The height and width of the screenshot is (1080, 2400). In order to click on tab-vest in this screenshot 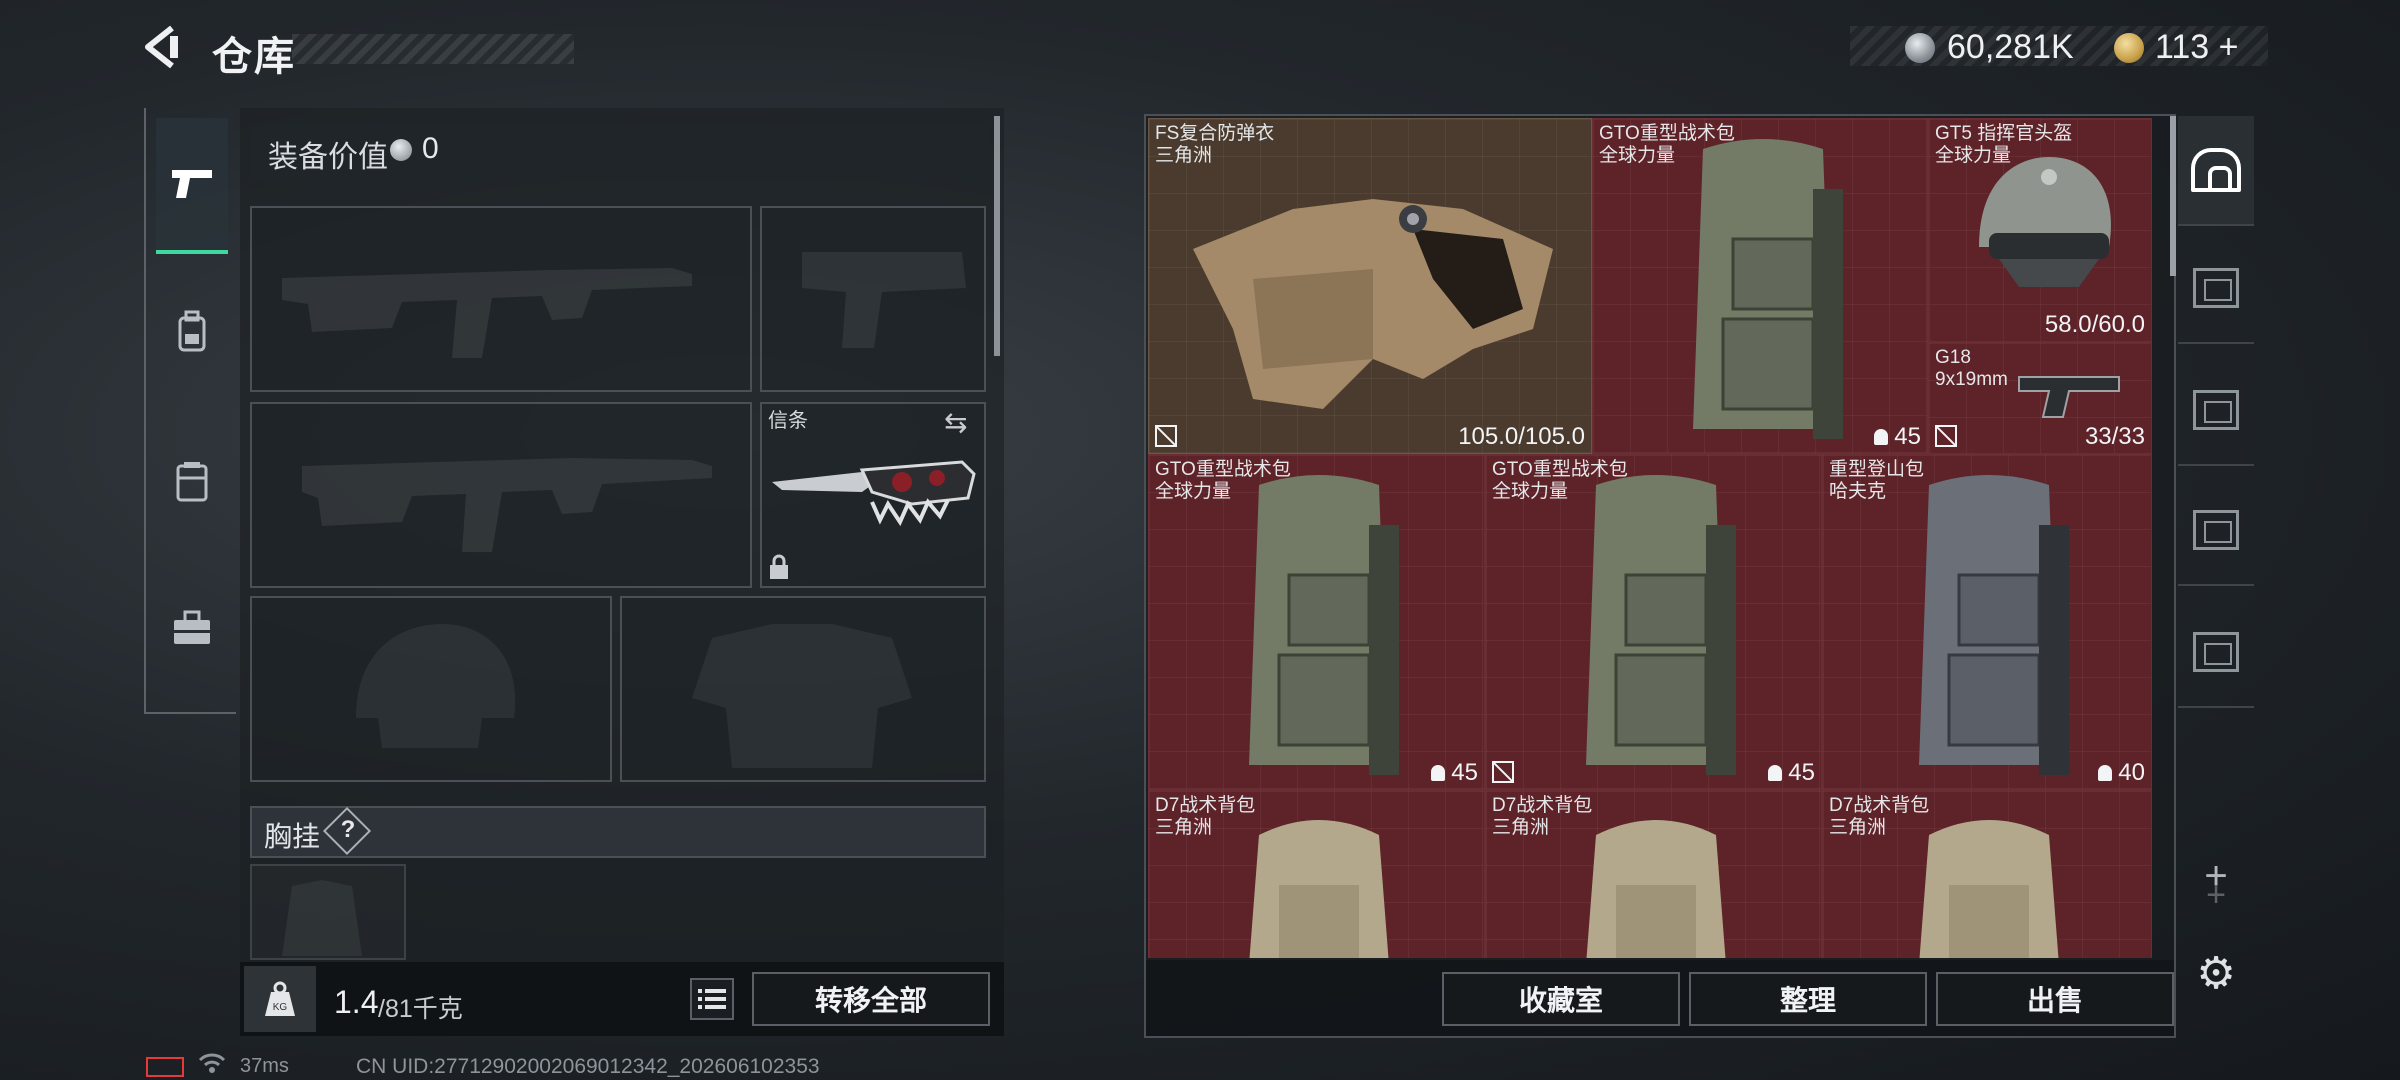, I will do `click(192, 482)`.